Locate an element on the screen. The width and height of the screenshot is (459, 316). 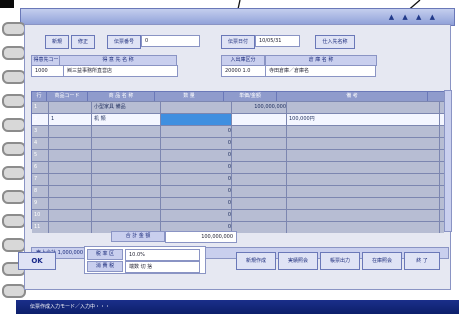
table-row: 1 小型家具 備品 100,000,000 is located at coordinates (238, 107).